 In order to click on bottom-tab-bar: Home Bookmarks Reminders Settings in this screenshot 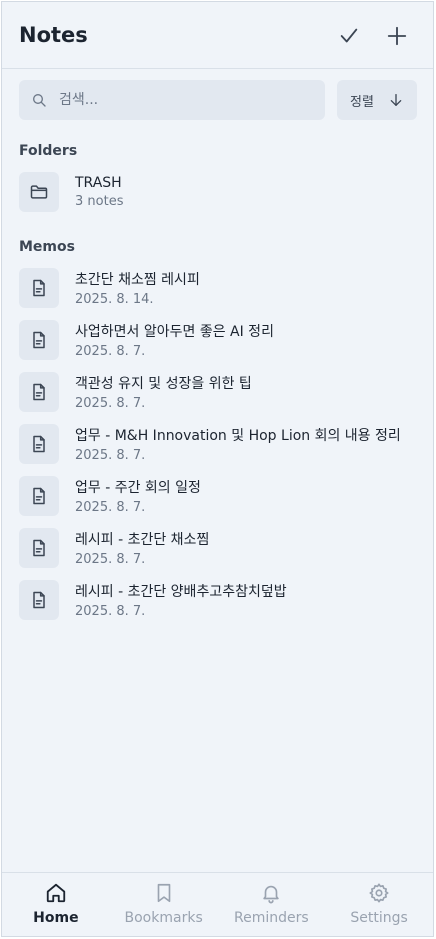, I will do `click(217, 904)`.